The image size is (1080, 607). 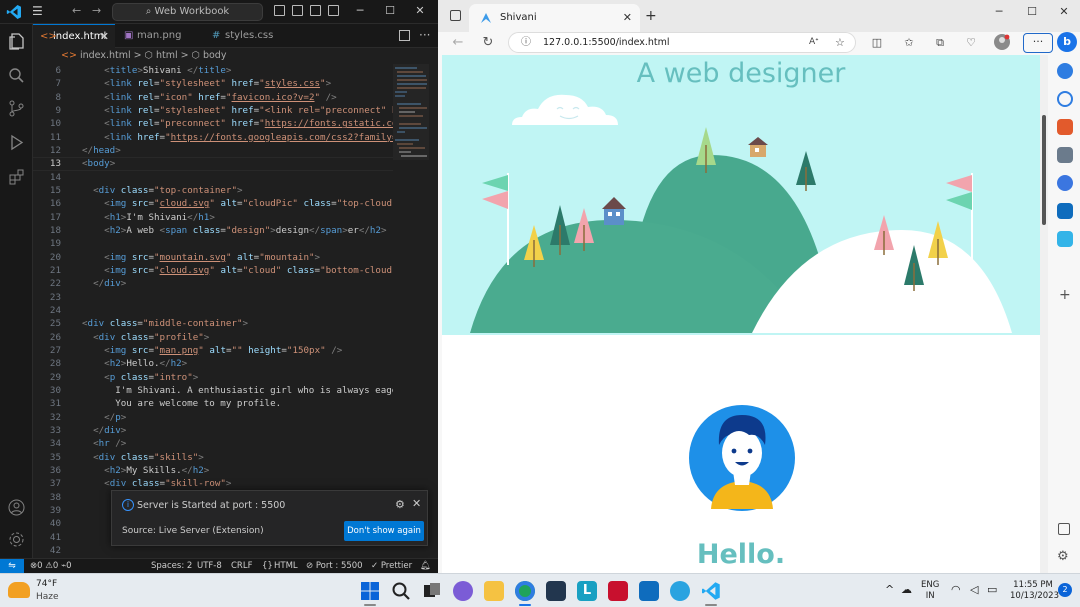 What do you see at coordinates (213, 70) in the screenshot?
I see `code-line: 6 <title>Shivani </title>` at bounding box center [213, 70].